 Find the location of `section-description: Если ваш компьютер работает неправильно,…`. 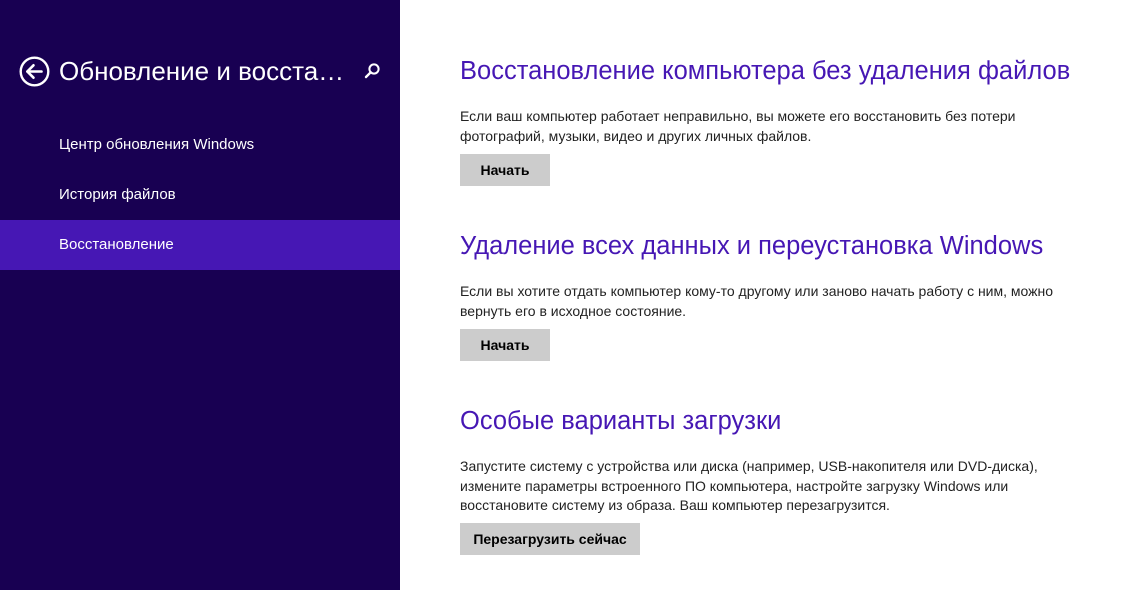

section-description: Если ваш компьютер работает неправильно,… is located at coordinates (738, 126).